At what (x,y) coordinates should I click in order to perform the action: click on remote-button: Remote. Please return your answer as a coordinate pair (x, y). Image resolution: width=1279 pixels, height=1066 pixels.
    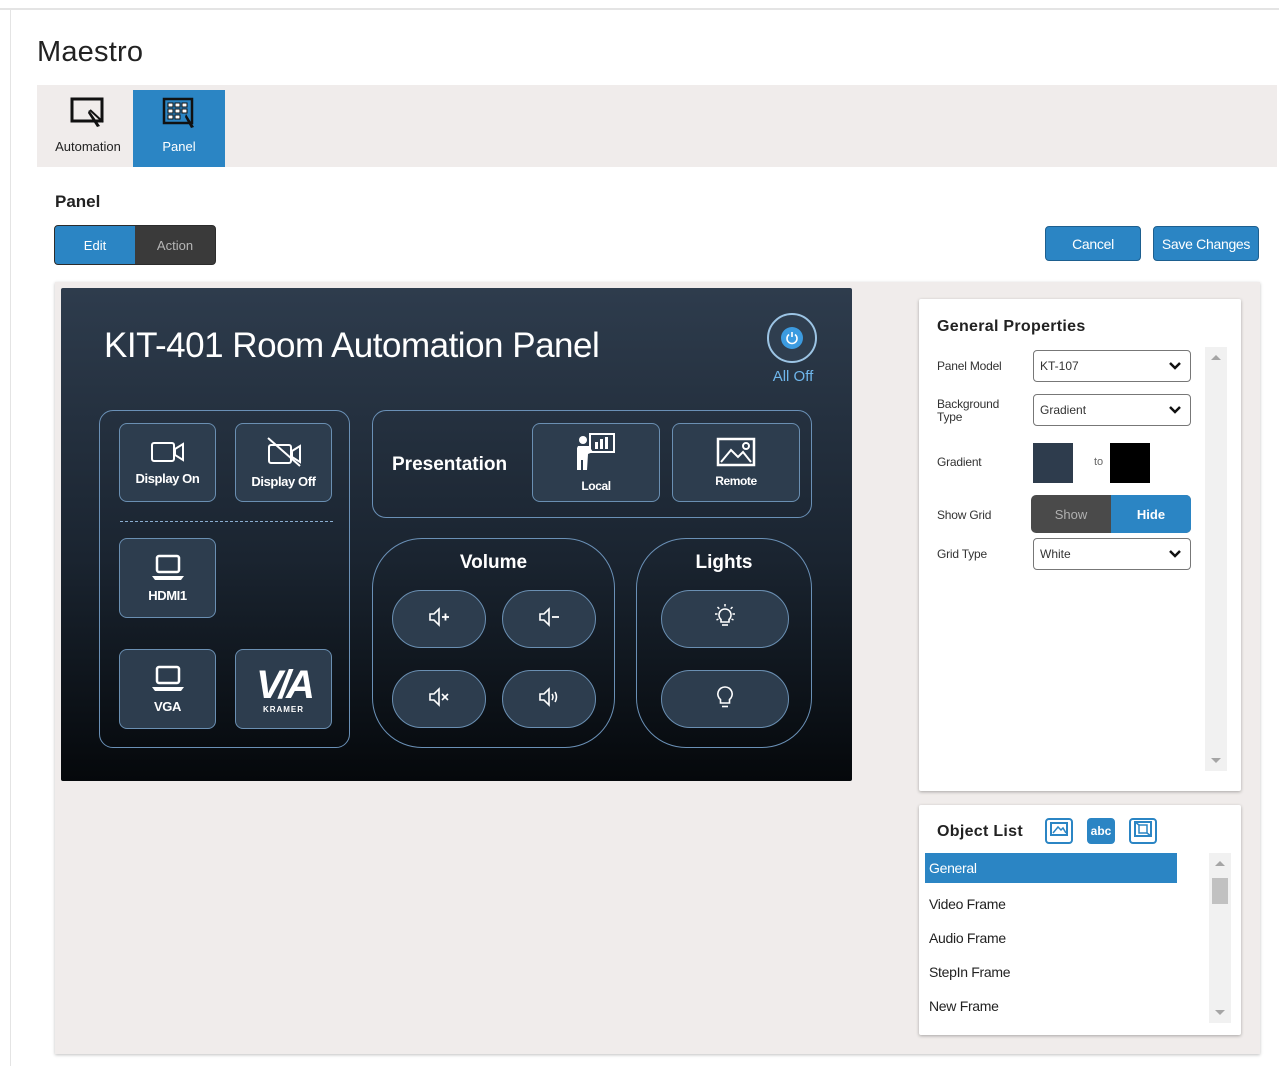
    Looking at the image, I should click on (736, 462).